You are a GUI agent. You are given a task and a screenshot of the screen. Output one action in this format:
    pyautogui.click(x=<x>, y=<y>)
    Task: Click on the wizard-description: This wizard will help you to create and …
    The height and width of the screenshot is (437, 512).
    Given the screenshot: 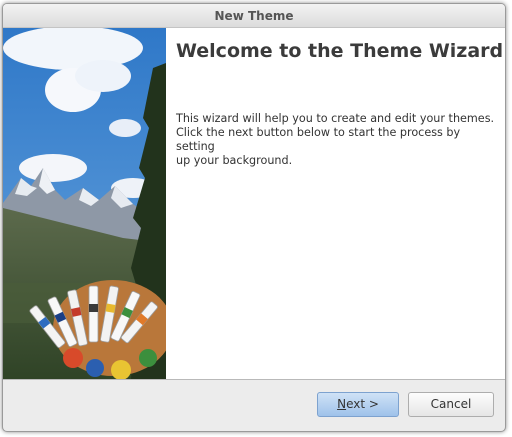 What is the action you would take?
    pyautogui.click(x=337, y=140)
    